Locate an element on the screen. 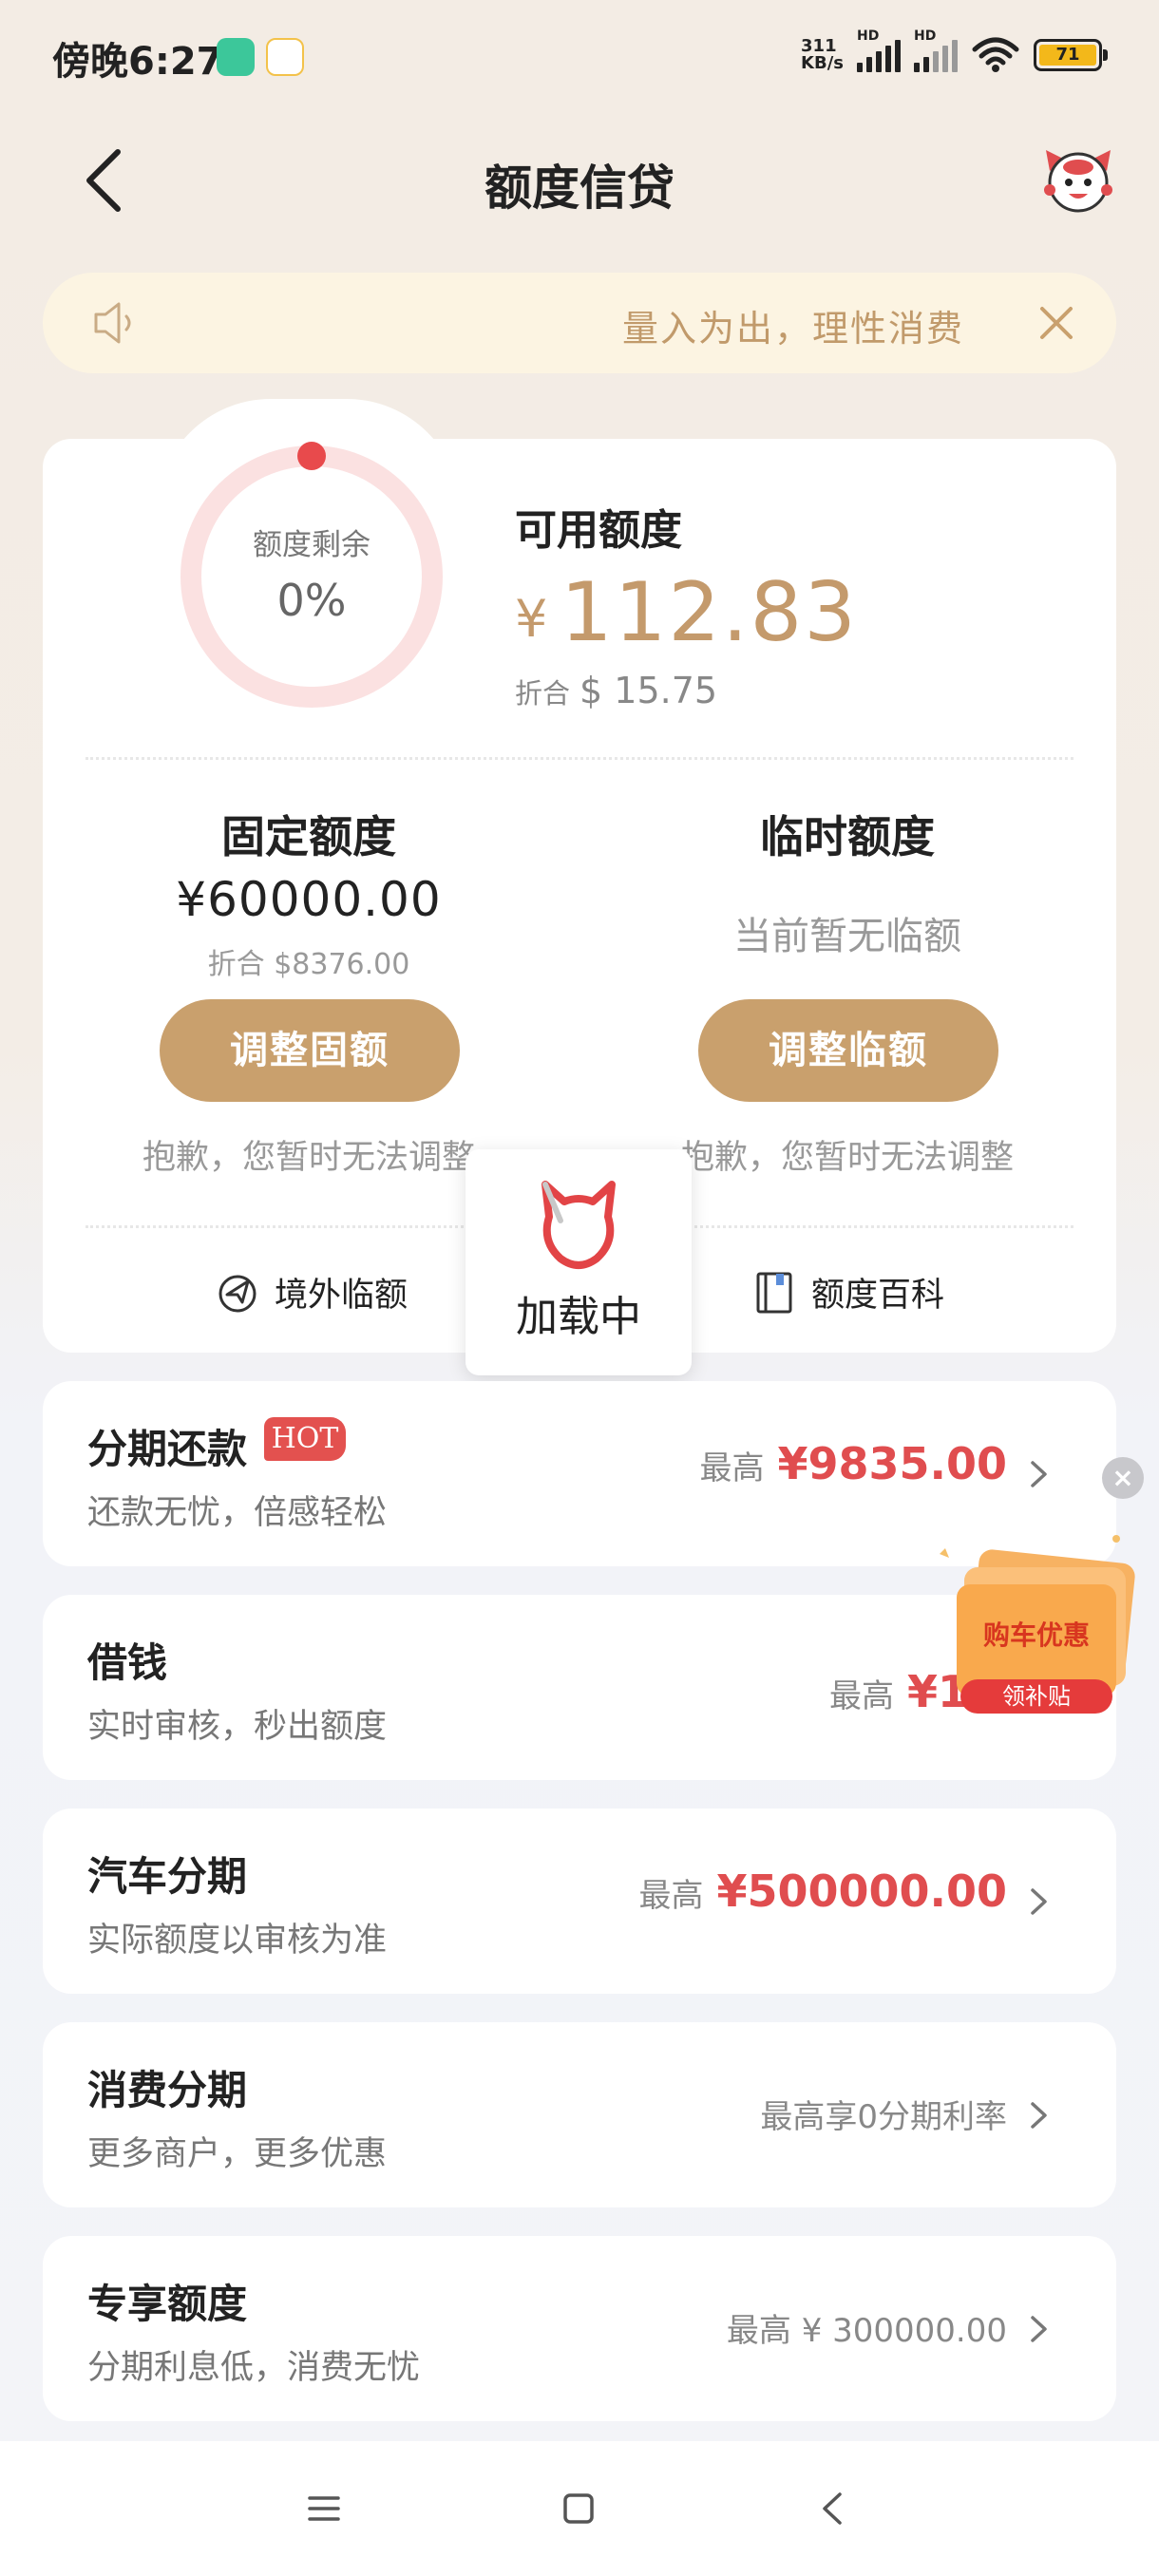 The width and height of the screenshot is (1159, 2576). promo-subtitle: 领补贴 is located at coordinates (1036, 1696).